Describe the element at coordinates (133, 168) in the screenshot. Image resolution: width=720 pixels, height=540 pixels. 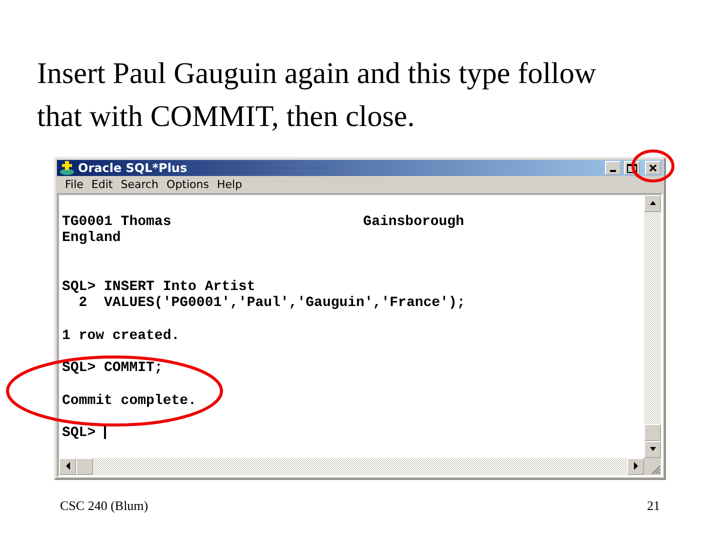
I see `window-title: Oracle SQL*Plus` at that location.